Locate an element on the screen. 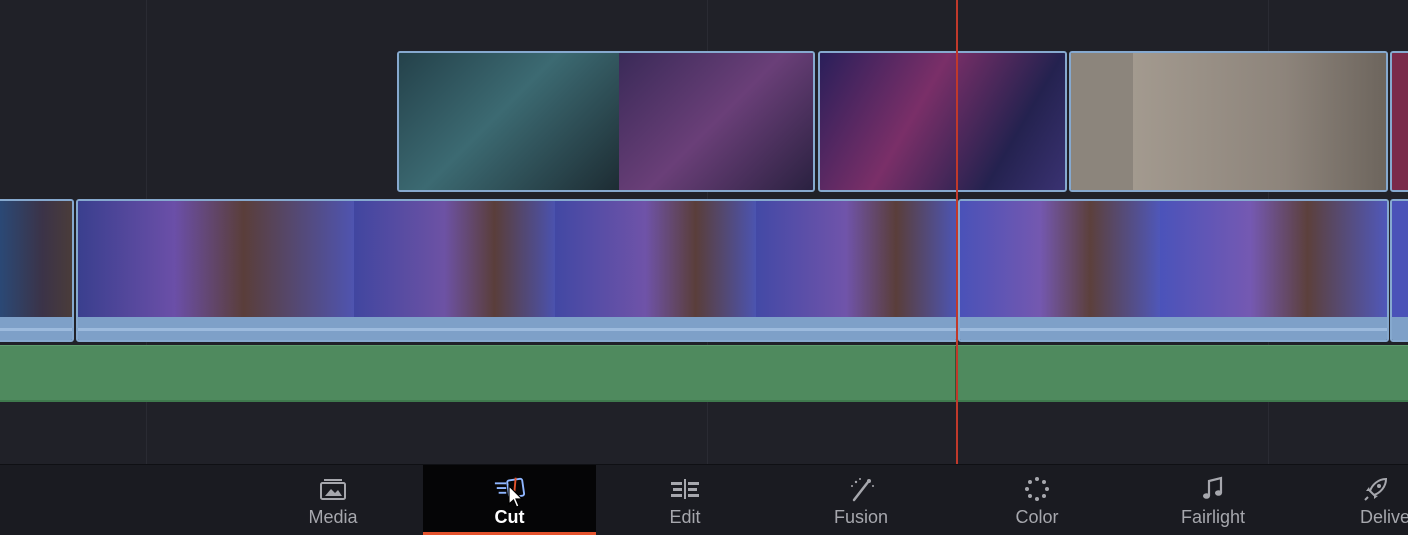 This screenshot has height=535, width=1408. color-icon is located at coordinates (1037, 489).